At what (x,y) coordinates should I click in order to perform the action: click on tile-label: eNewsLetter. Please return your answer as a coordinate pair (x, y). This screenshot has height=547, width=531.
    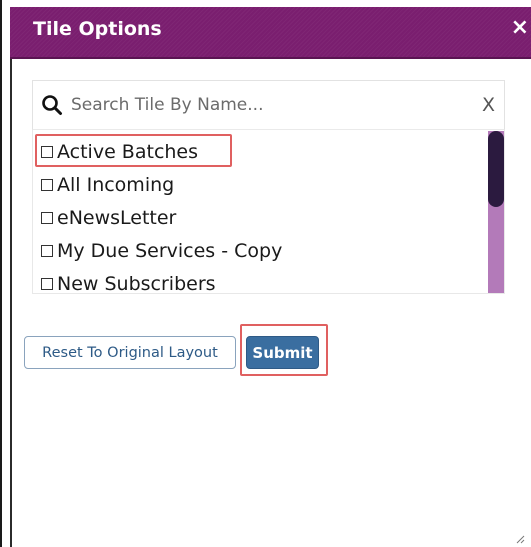
    Looking at the image, I should click on (117, 218).